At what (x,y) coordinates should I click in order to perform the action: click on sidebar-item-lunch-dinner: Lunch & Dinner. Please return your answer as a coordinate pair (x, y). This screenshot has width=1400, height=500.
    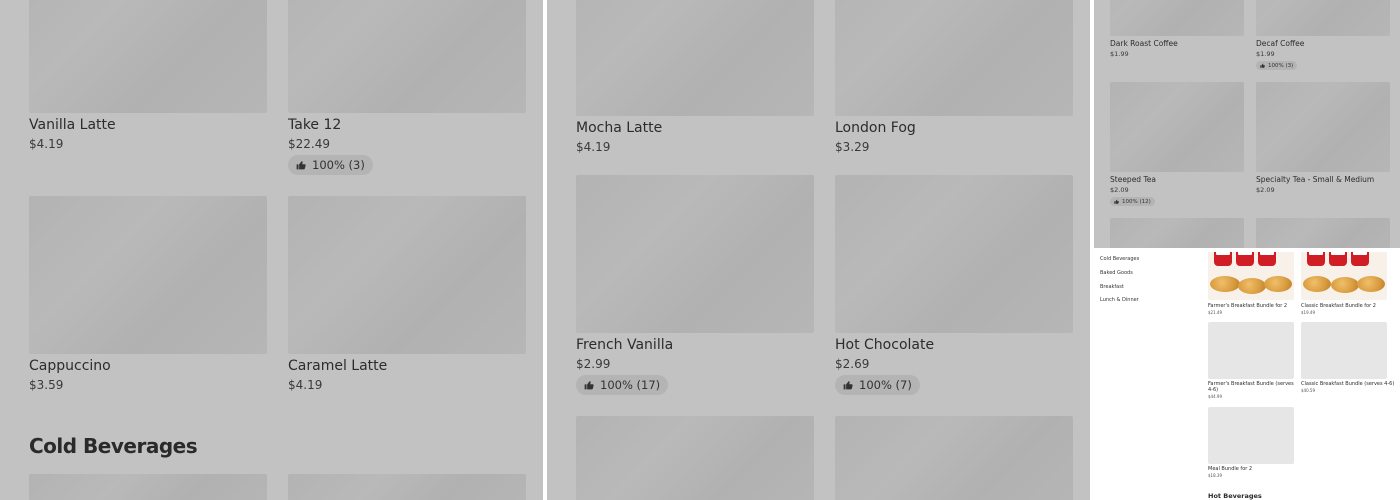
    Looking at the image, I should click on (1119, 300).